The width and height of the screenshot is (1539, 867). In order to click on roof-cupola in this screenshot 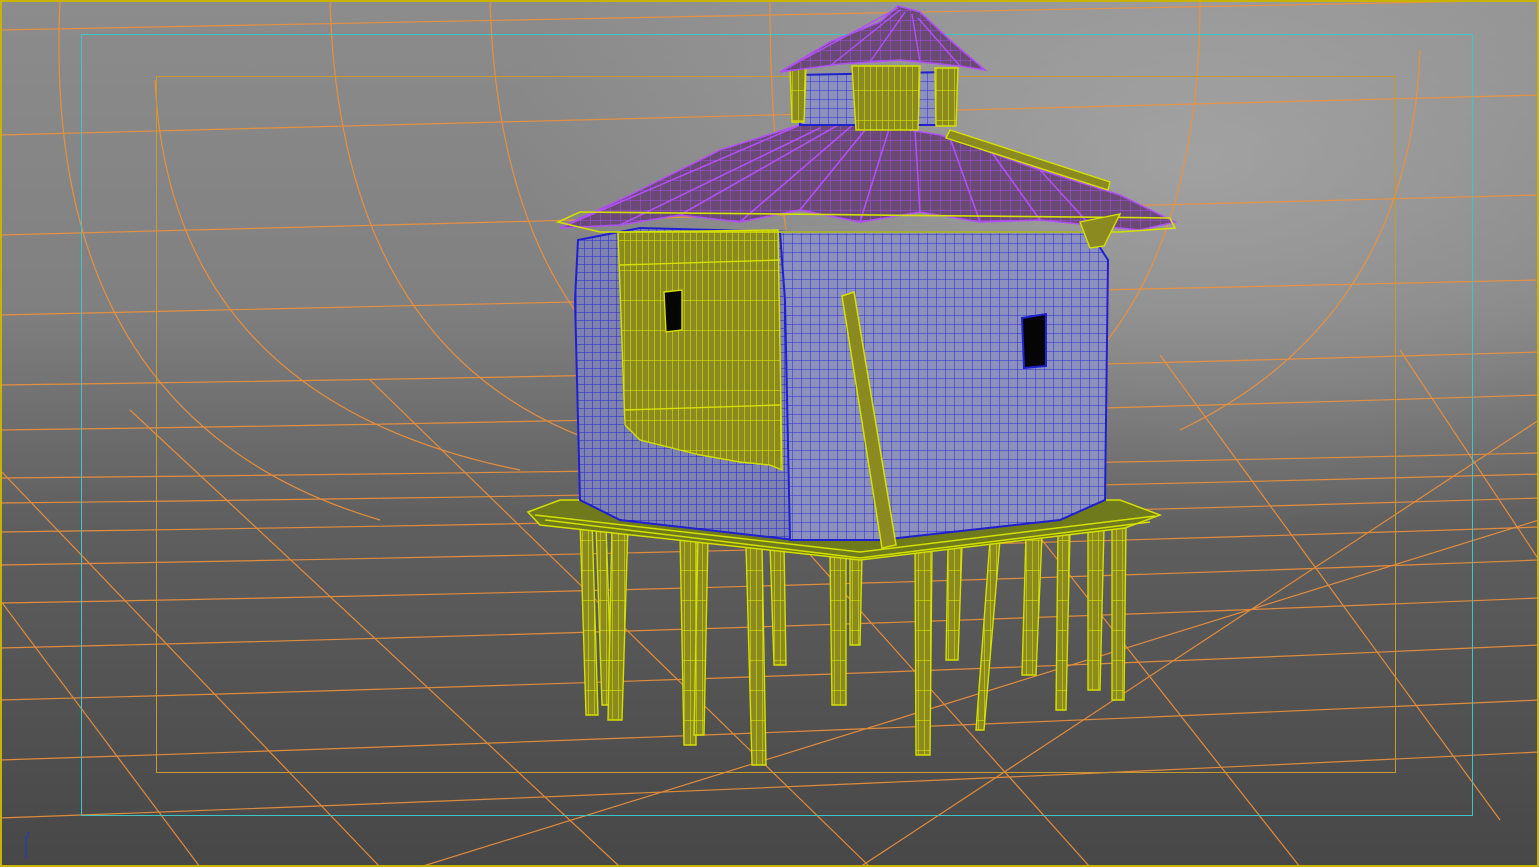, I will do `click(883, 68)`.